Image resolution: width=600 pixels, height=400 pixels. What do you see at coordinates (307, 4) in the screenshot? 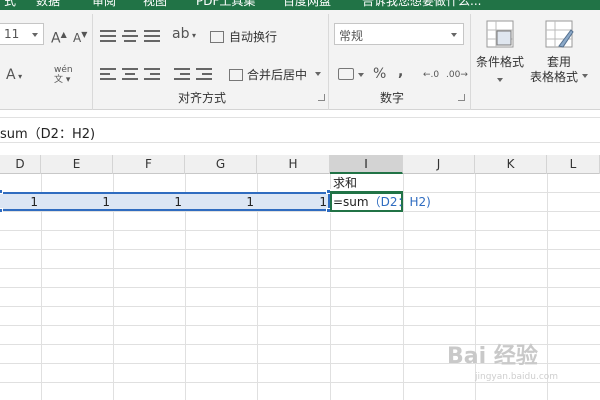
I see `tab-baidu-netdisk: 百度网盘` at bounding box center [307, 4].